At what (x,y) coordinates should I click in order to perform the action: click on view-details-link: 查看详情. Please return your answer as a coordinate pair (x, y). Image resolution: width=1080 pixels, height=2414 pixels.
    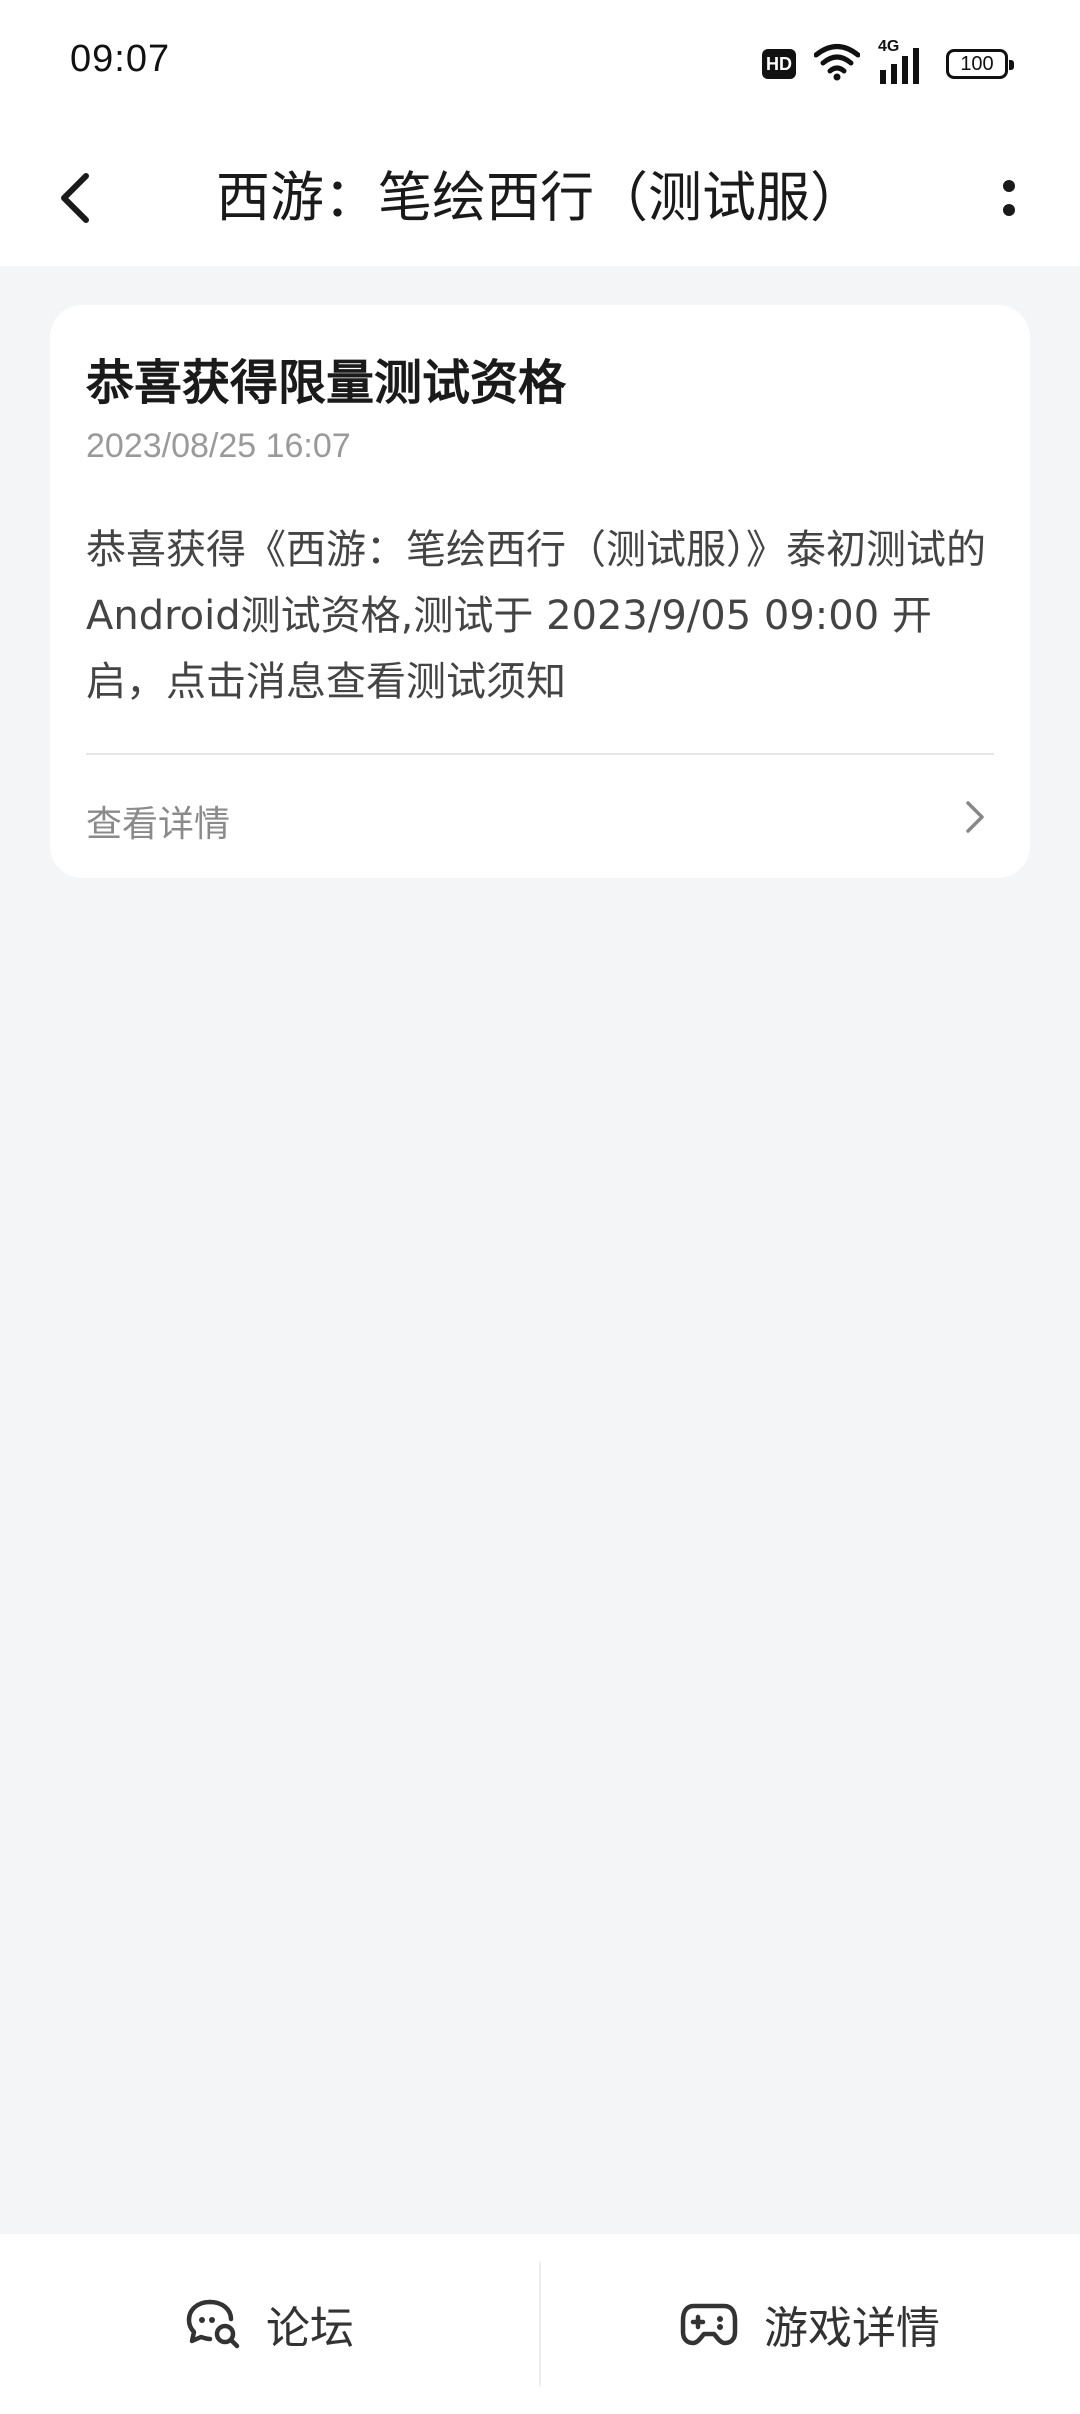
    Looking at the image, I should click on (540, 816).